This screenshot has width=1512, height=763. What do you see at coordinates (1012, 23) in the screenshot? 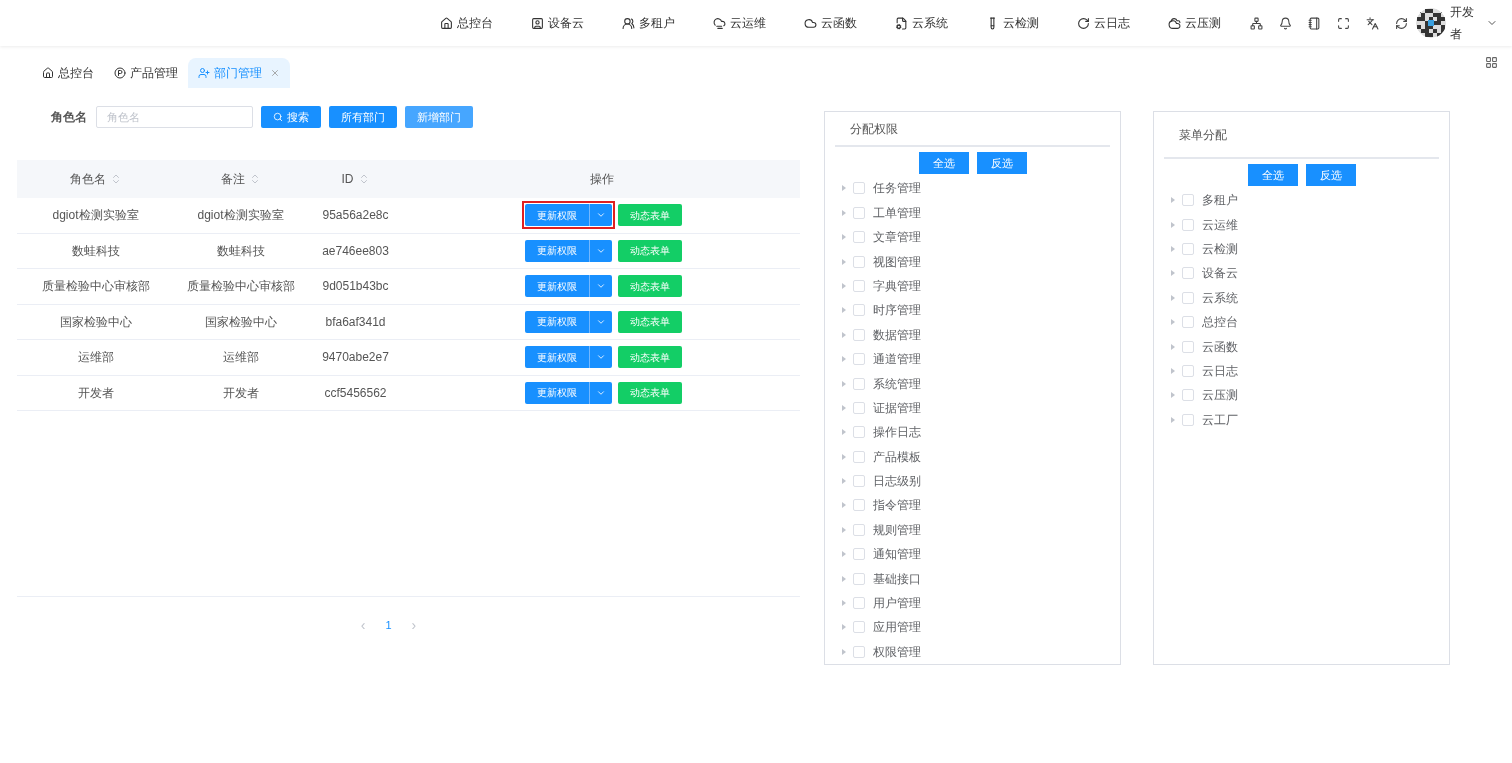
I see `nav-item: 云检测` at bounding box center [1012, 23].